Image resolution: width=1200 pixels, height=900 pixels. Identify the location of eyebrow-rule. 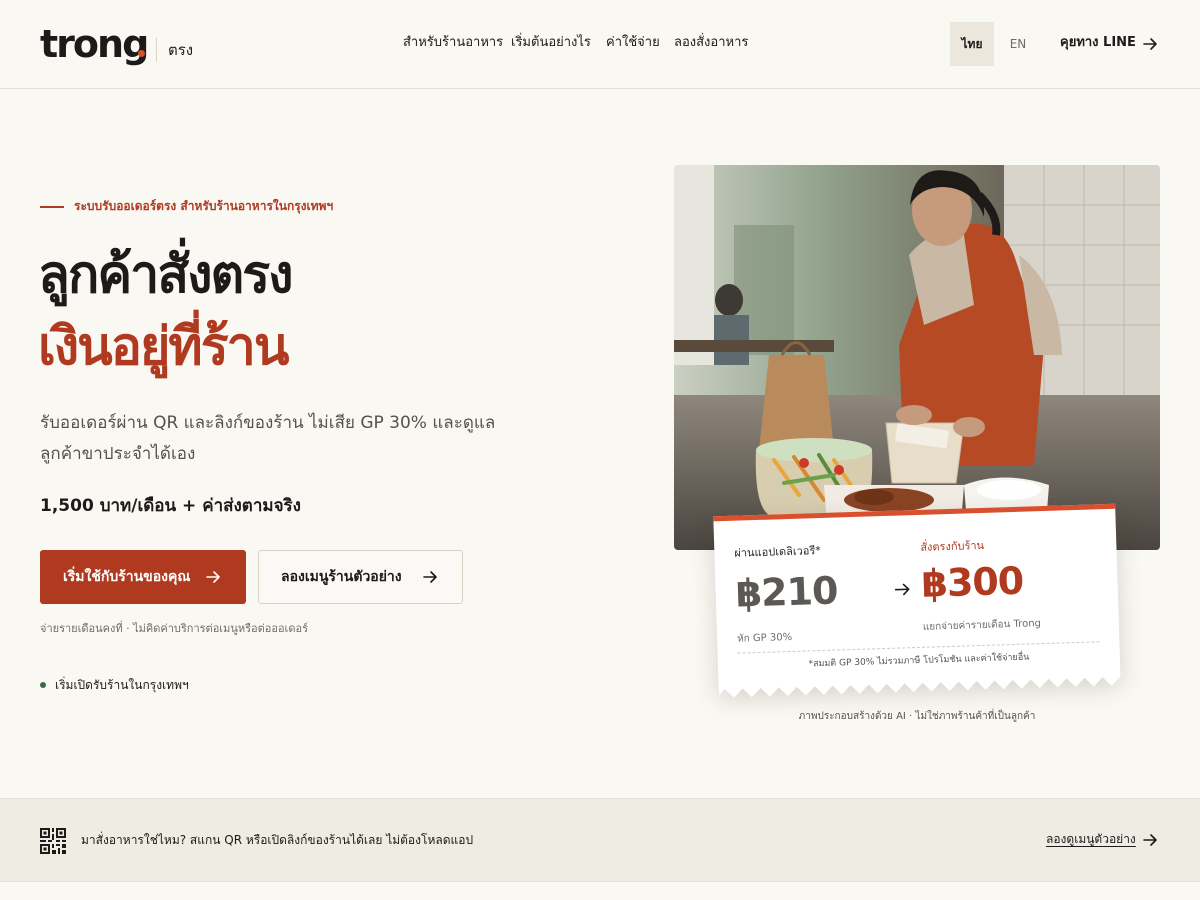
(52, 207).